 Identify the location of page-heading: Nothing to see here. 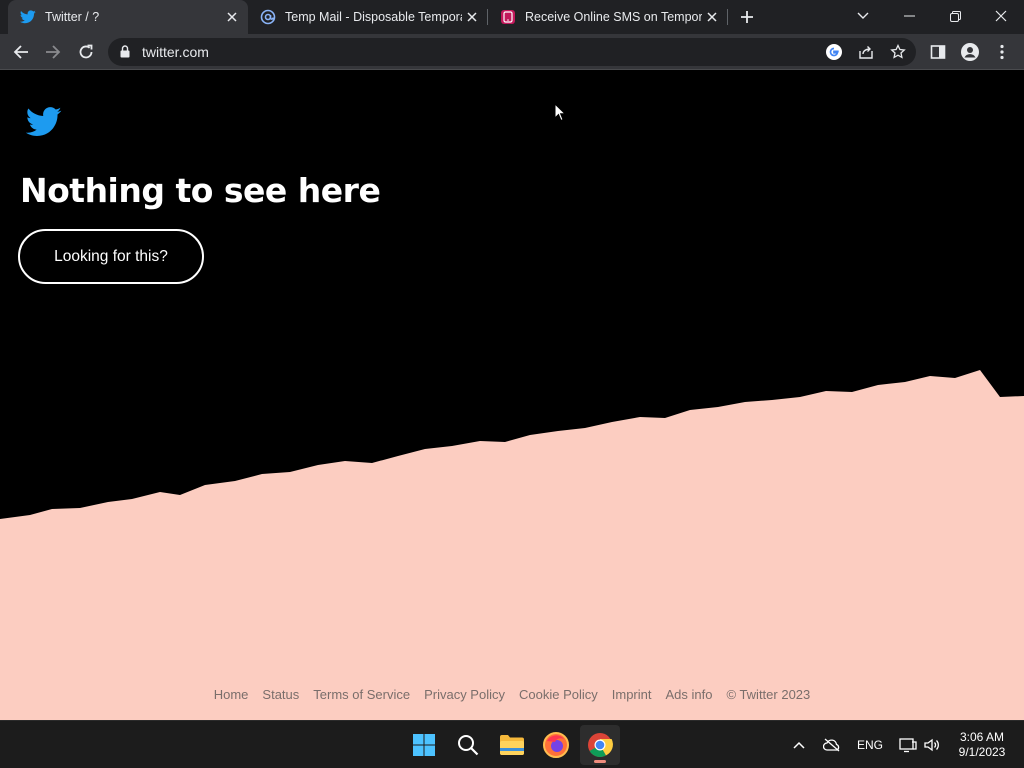
(200, 190).